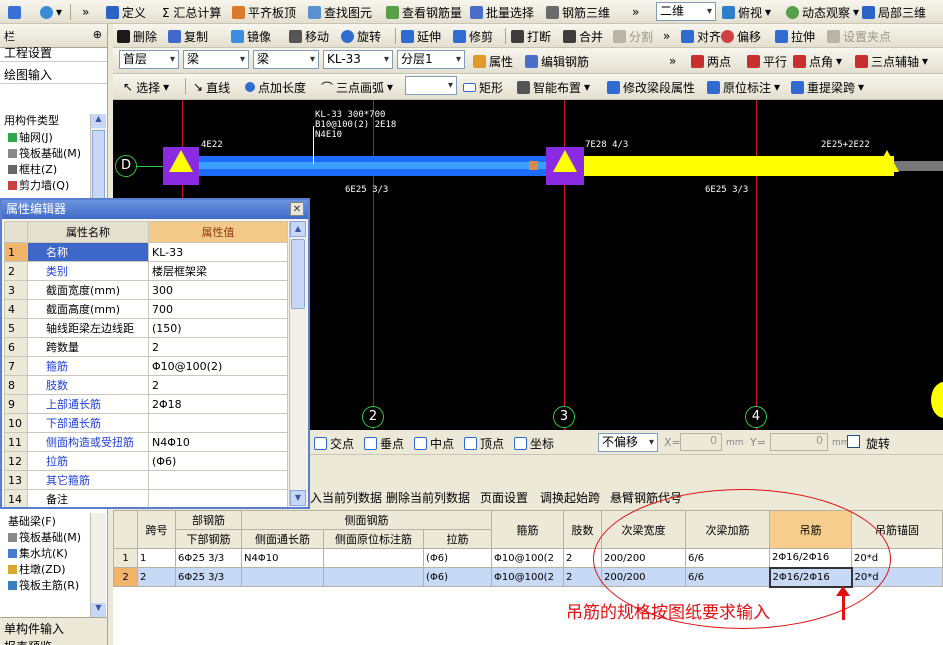  Describe the element at coordinates (146, 461) in the screenshot. I see `property-row: 12 拉筋 (Φ6)` at that location.